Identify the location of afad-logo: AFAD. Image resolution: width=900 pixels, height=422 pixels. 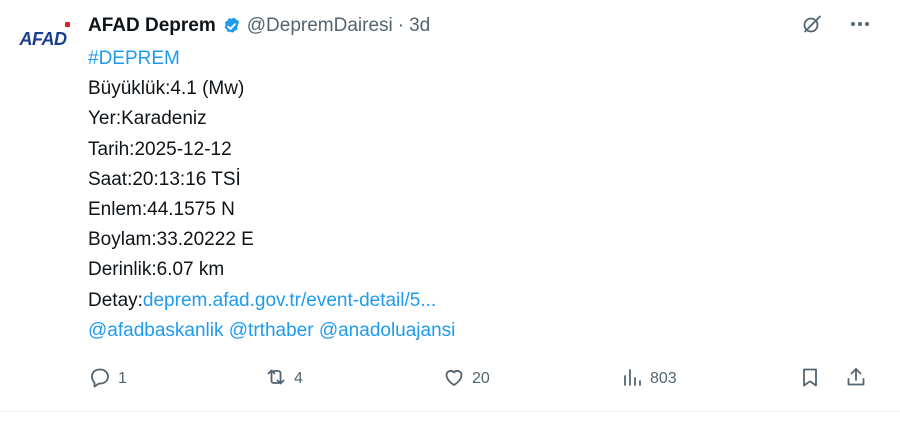
(43, 38).